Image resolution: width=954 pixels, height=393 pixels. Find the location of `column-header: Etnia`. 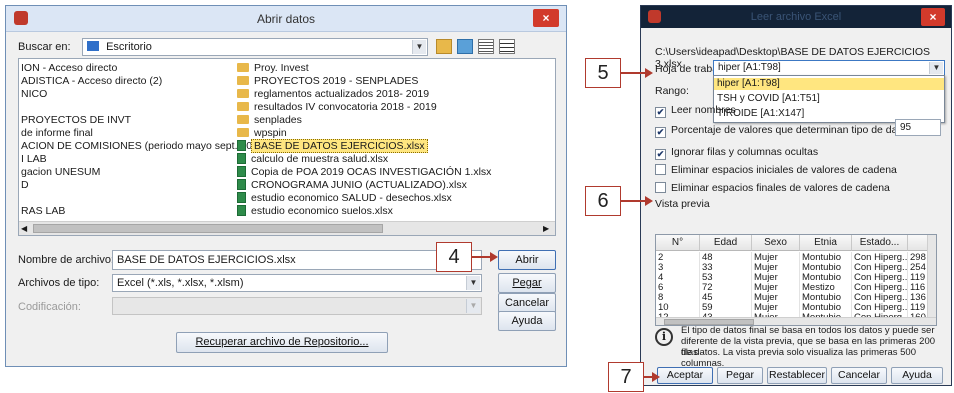

column-header: Etnia is located at coordinates (826, 243).